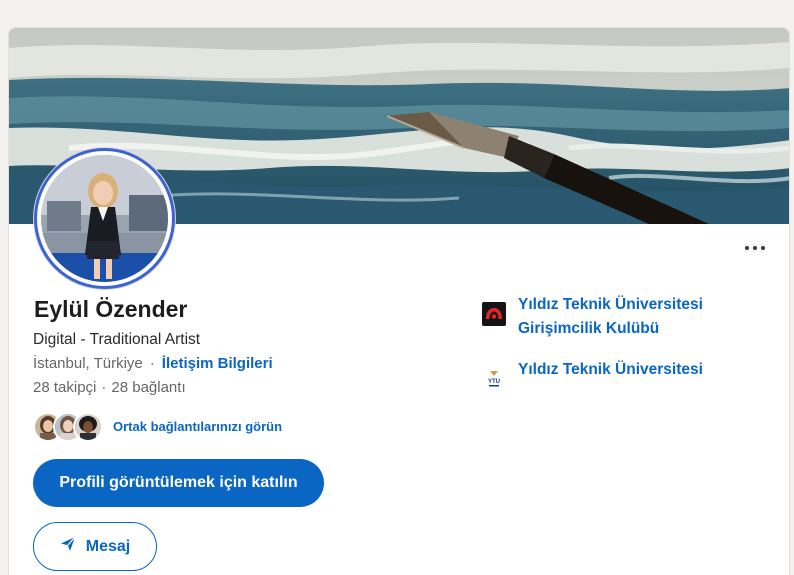  I want to click on followers-count: 28 takipçi, so click(65, 387).